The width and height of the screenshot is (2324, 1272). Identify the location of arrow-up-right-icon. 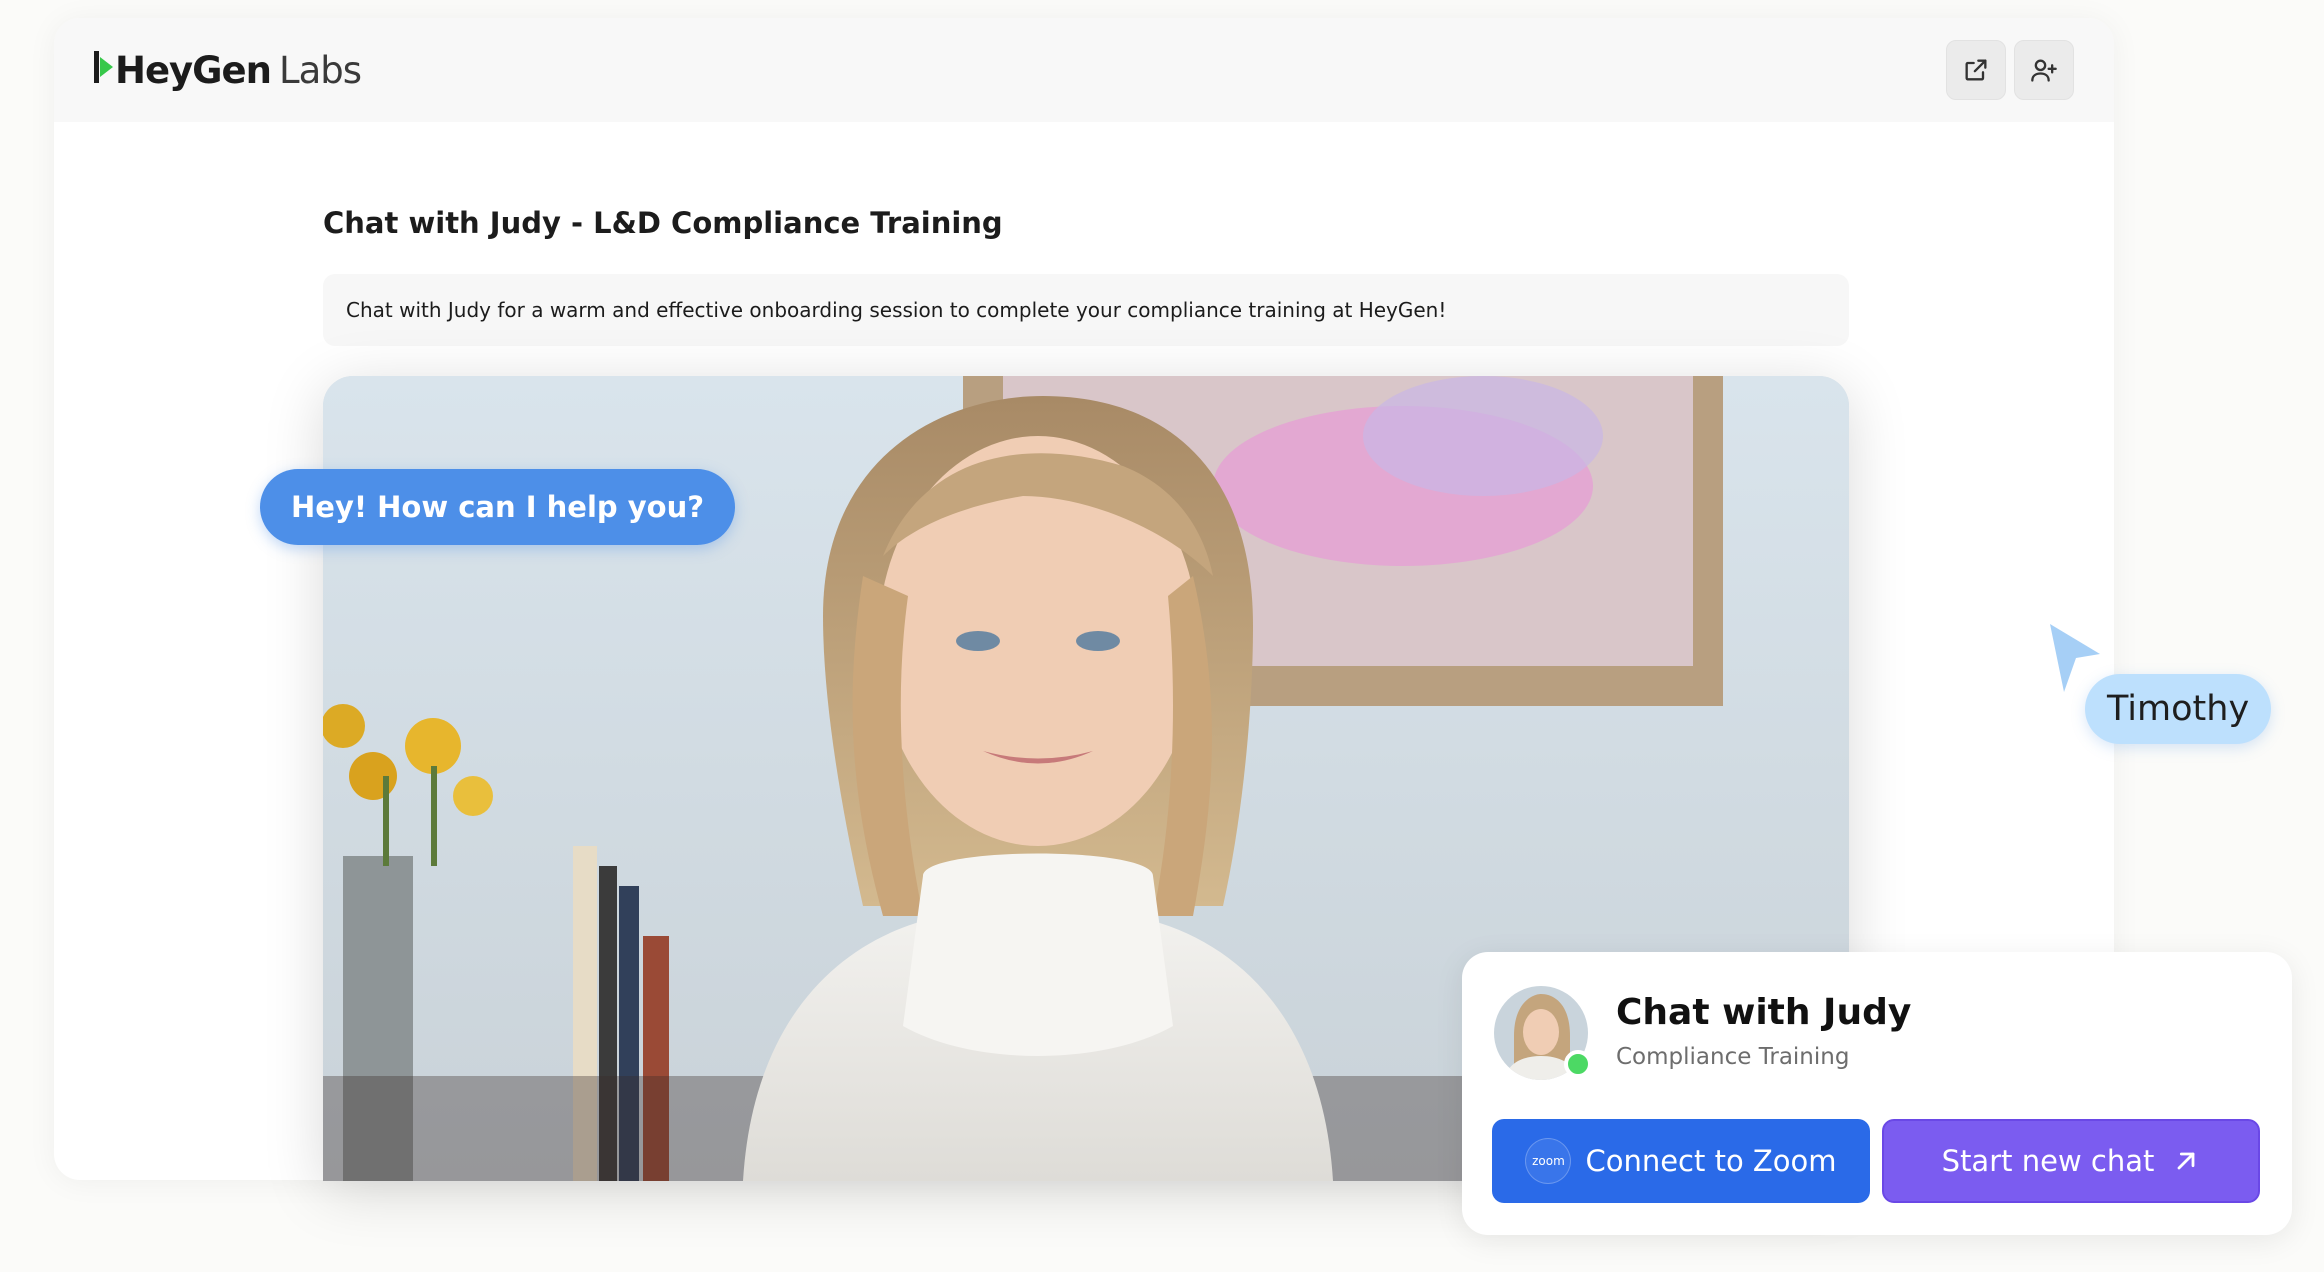
(2186, 1161).